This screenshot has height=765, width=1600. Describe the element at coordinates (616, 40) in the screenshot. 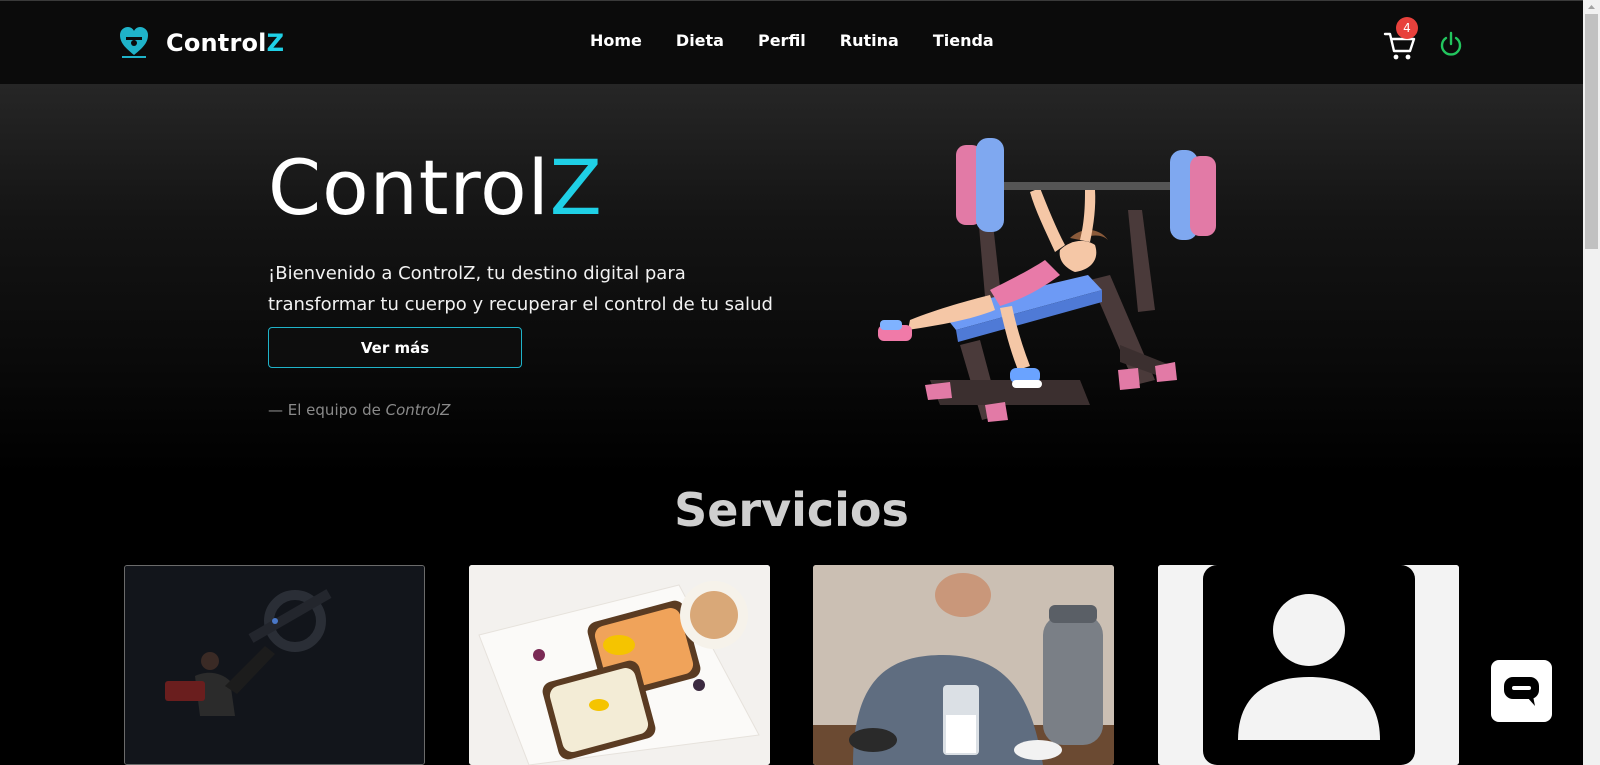

I see `nav-link-home: Home` at that location.